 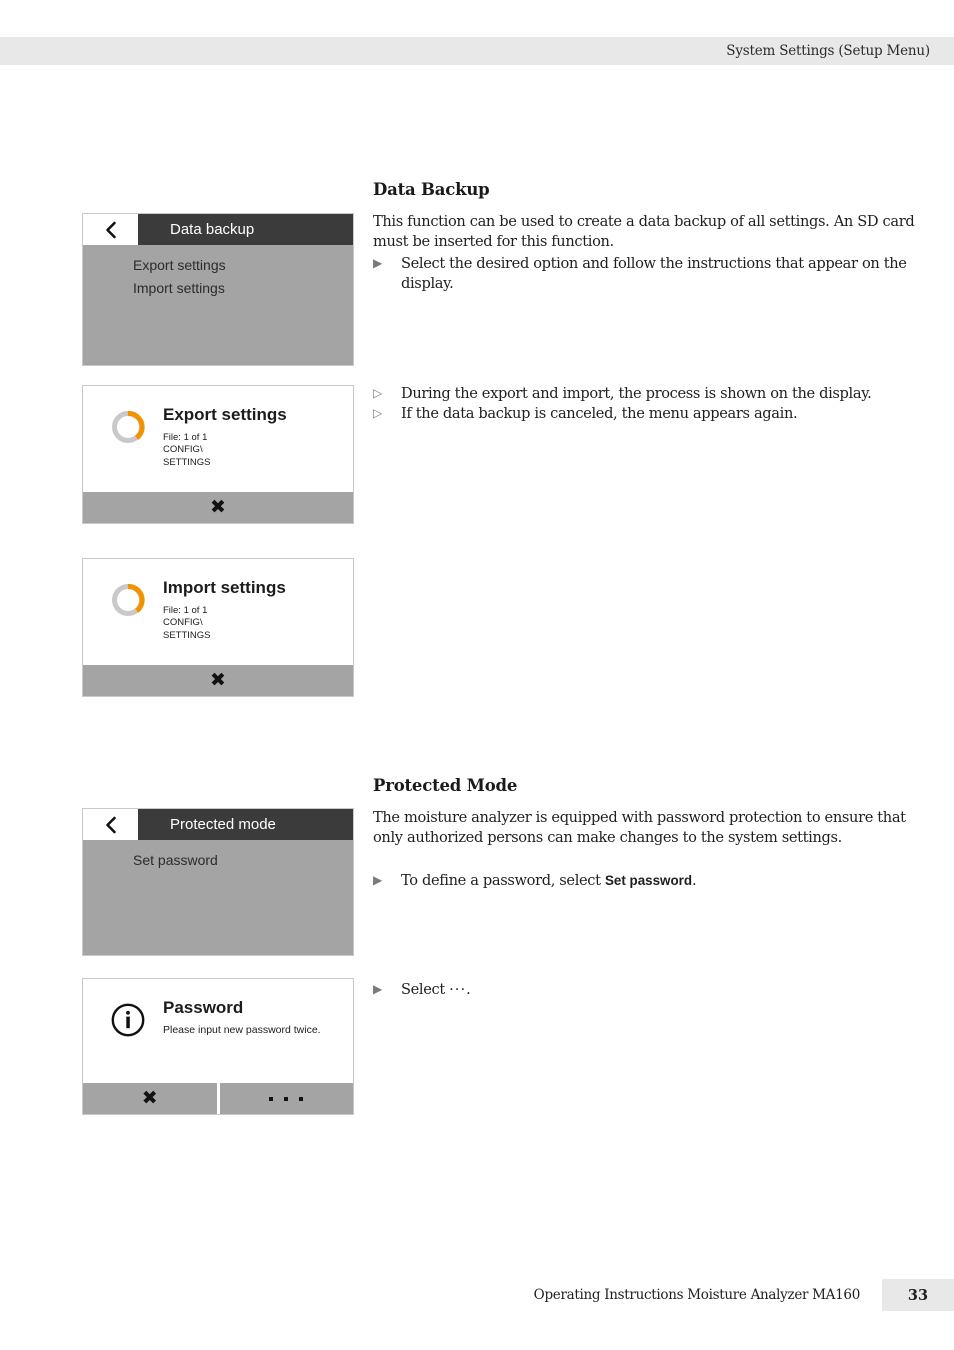 I want to click on ellipsis-icon, so click(x=286, y=1098).